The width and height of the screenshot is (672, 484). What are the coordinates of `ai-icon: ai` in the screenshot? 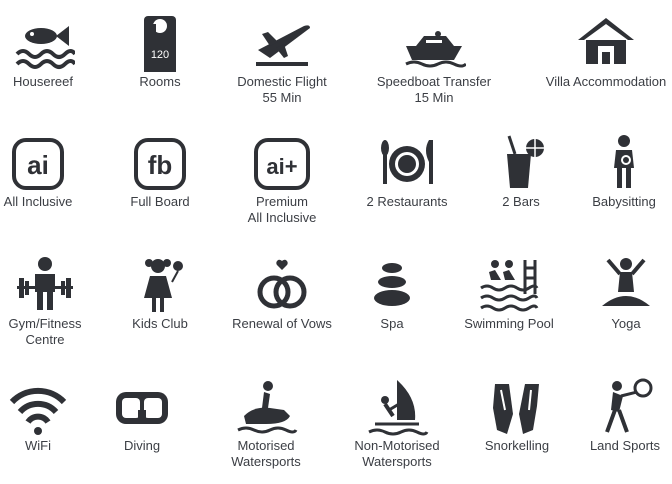 It's located at (38, 164).